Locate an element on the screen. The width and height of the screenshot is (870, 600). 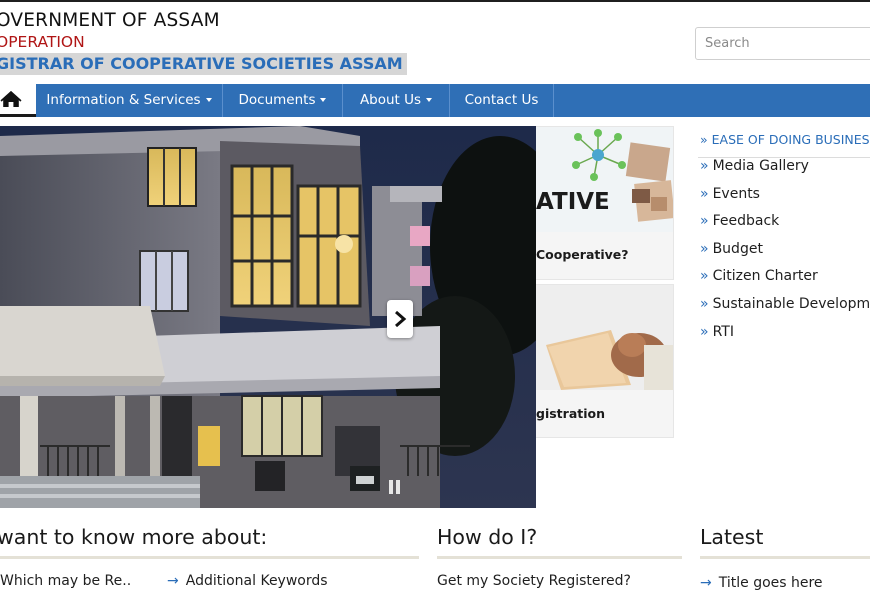
home-active-indicator is located at coordinates (18, 115).